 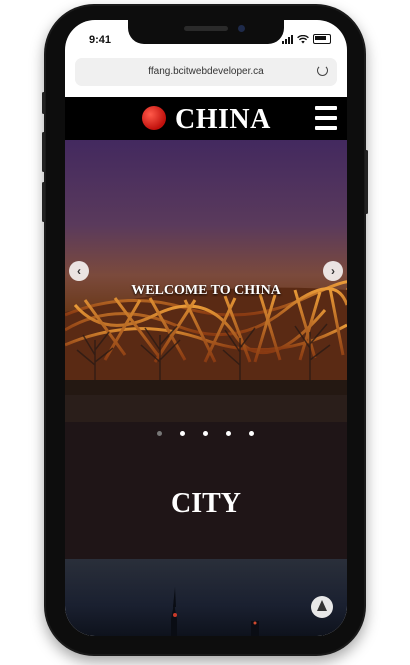 What do you see at coordinates (333, 271) in the screenshot?
I see `carousel-next-button: ›` at bounding box center [333, 271].